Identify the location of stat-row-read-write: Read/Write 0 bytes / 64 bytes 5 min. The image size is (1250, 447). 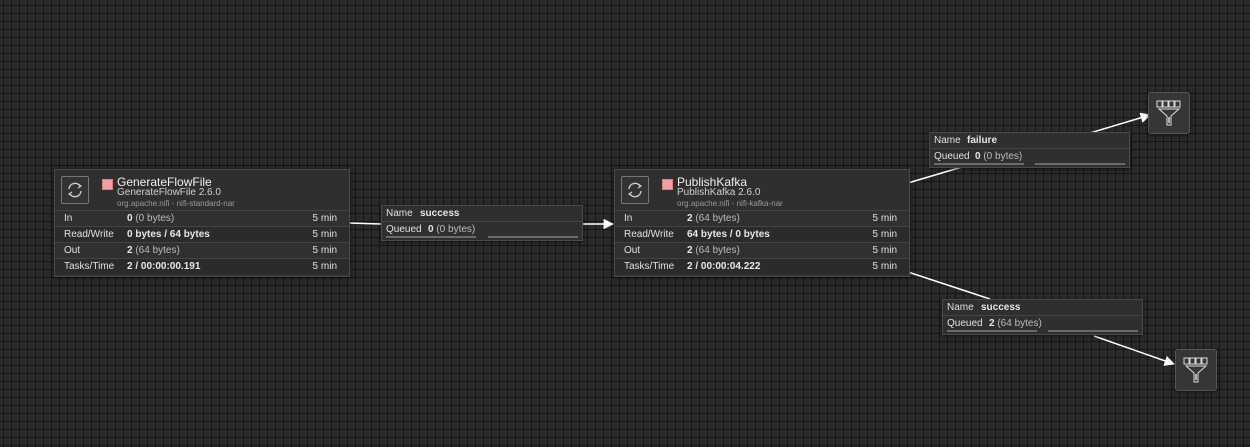
(202, 234).